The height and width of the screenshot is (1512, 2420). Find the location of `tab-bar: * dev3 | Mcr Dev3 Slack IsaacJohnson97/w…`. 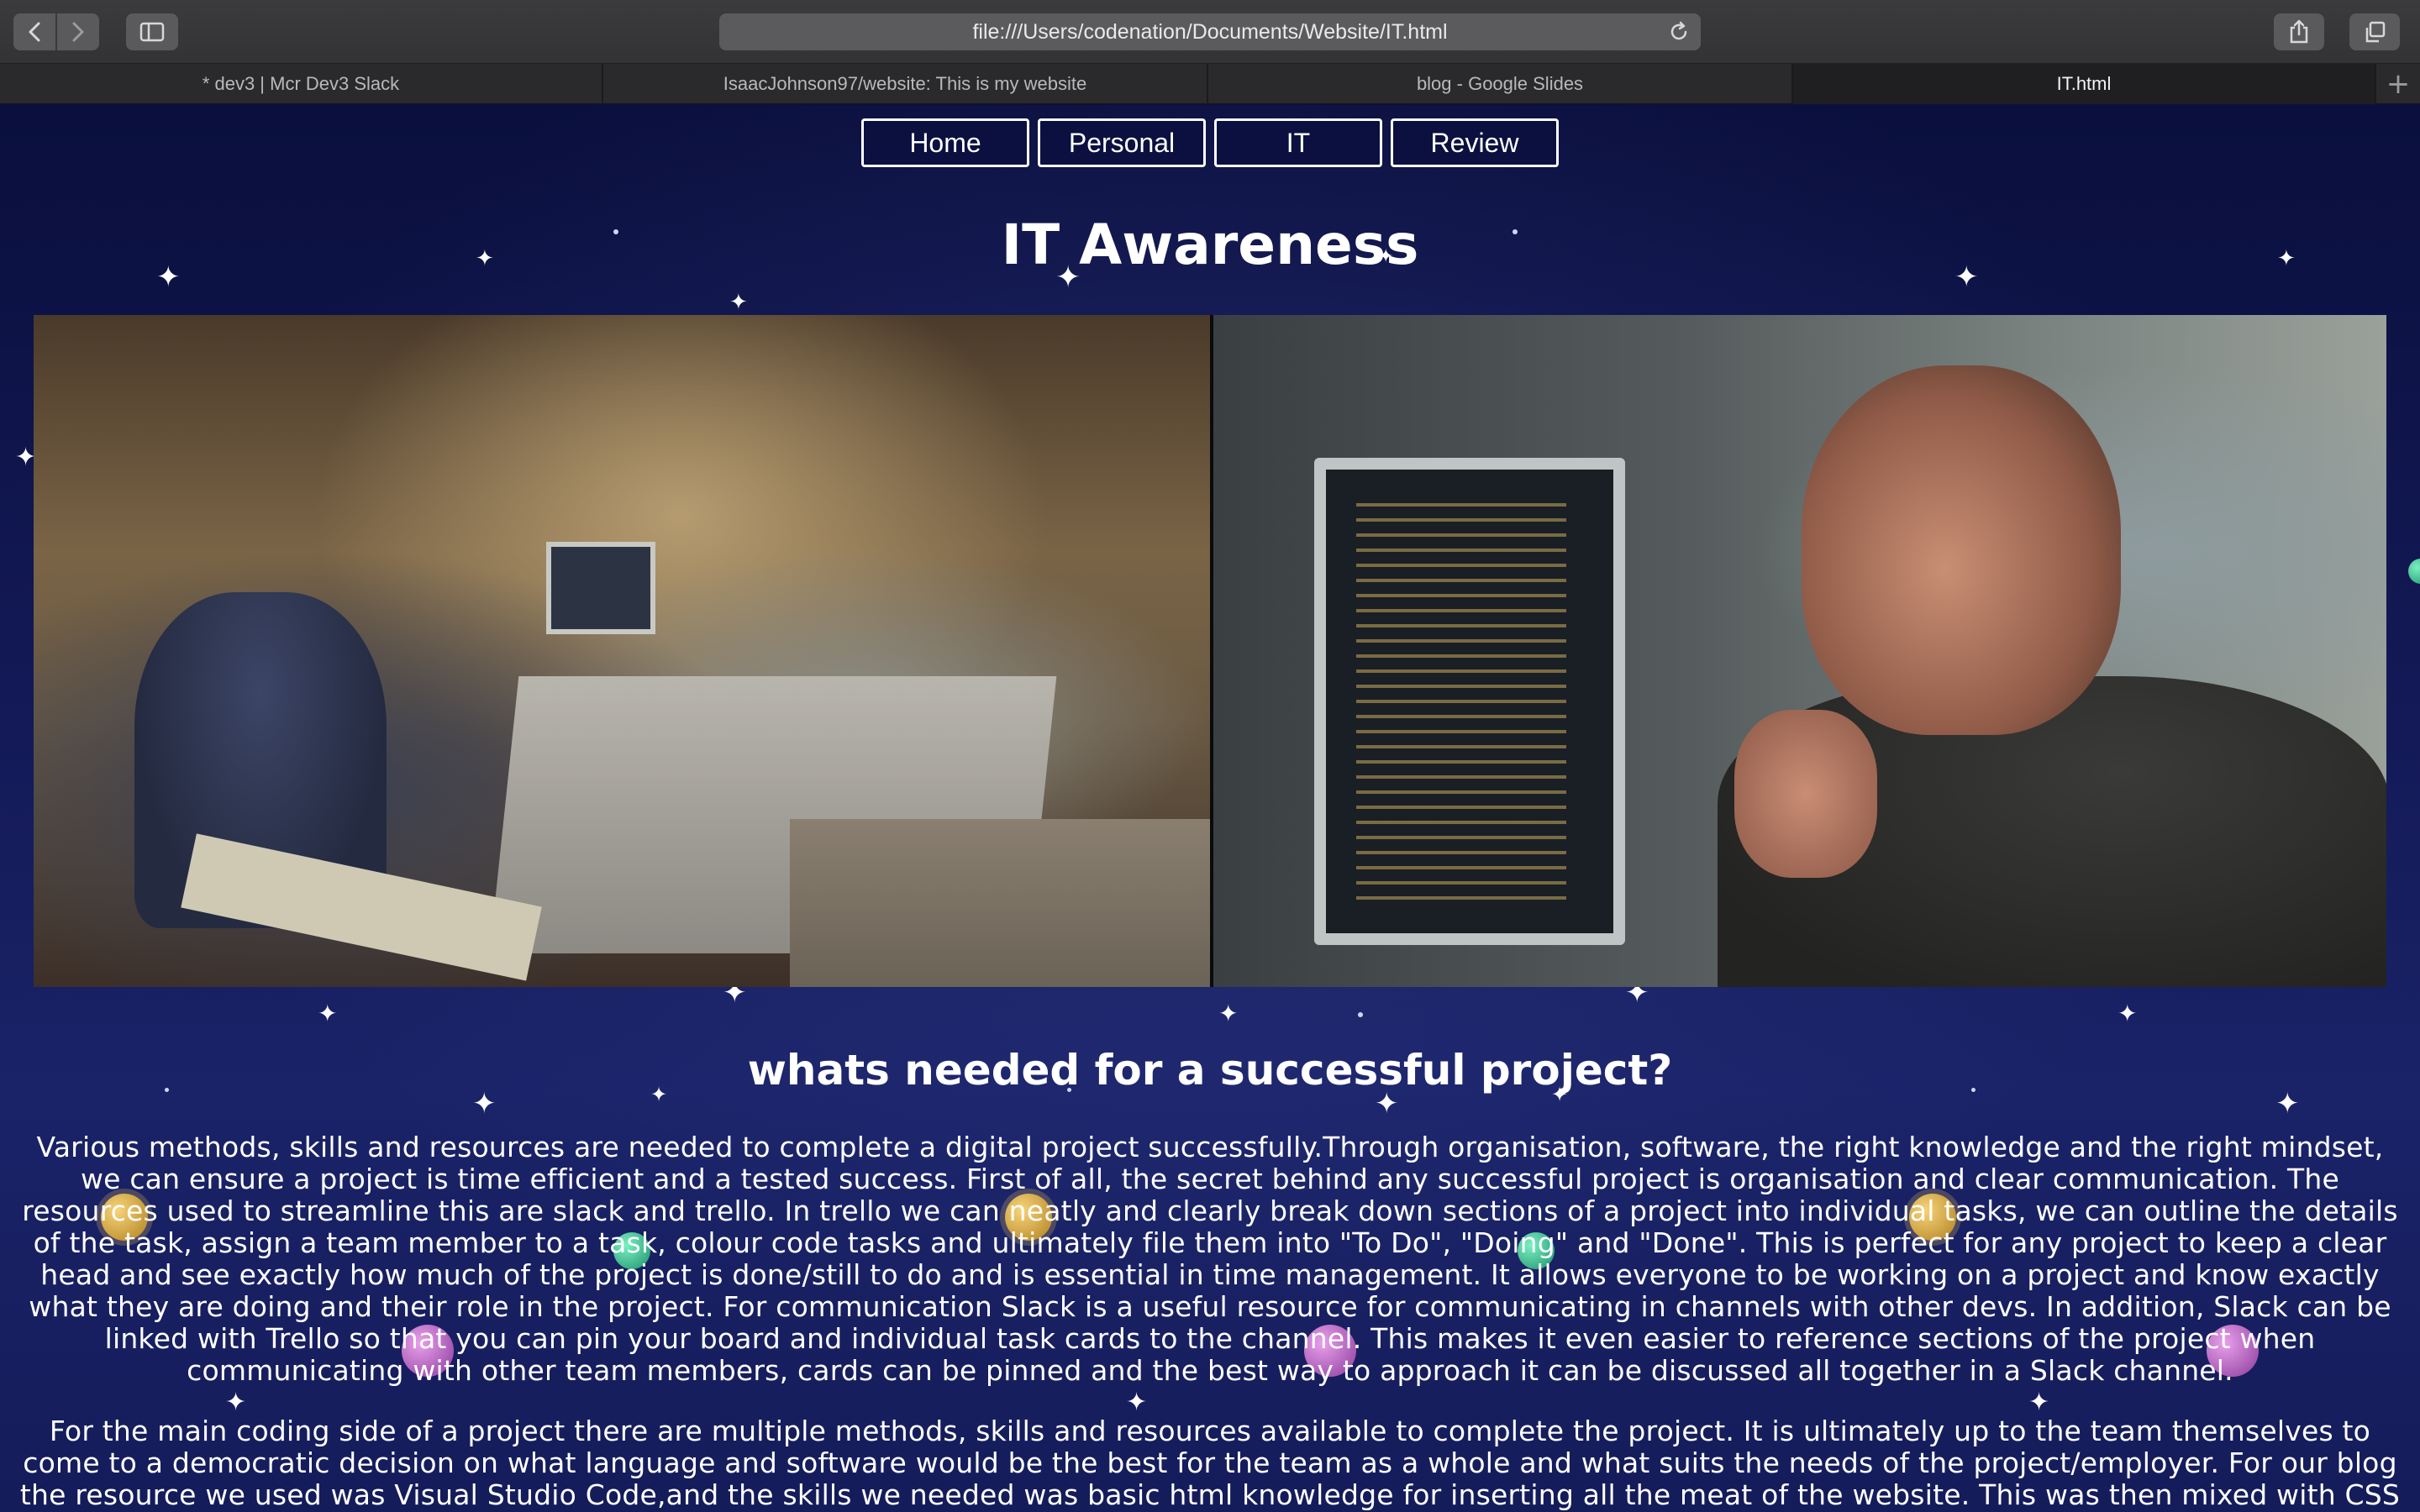

tab-bar: * dev3 | Mcr Dev3 Slack IsaacJohnson97/w… is located at coordinates (1210, 84).